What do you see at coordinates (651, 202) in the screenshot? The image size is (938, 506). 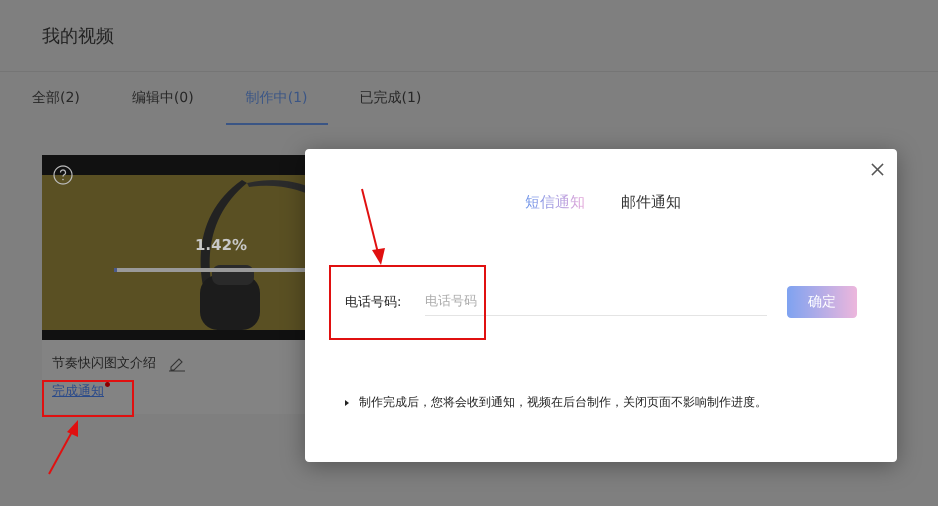 I see `dialog-tab: 邮件通知` at bounding box center [651, 202].